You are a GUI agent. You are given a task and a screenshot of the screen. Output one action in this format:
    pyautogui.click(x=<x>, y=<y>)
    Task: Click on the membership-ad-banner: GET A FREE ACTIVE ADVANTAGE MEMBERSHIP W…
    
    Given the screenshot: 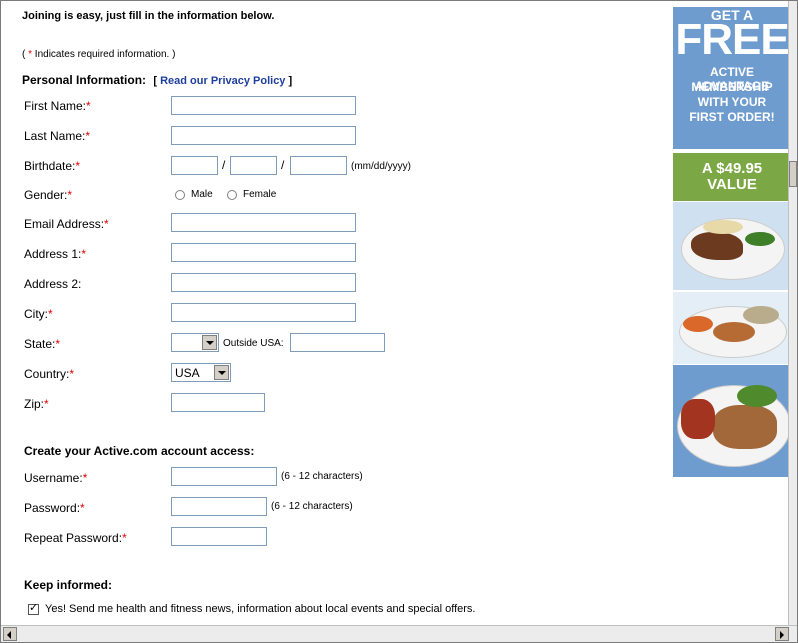 What is the action you would take?
    pyautogui.click(x=732, y=242)
    